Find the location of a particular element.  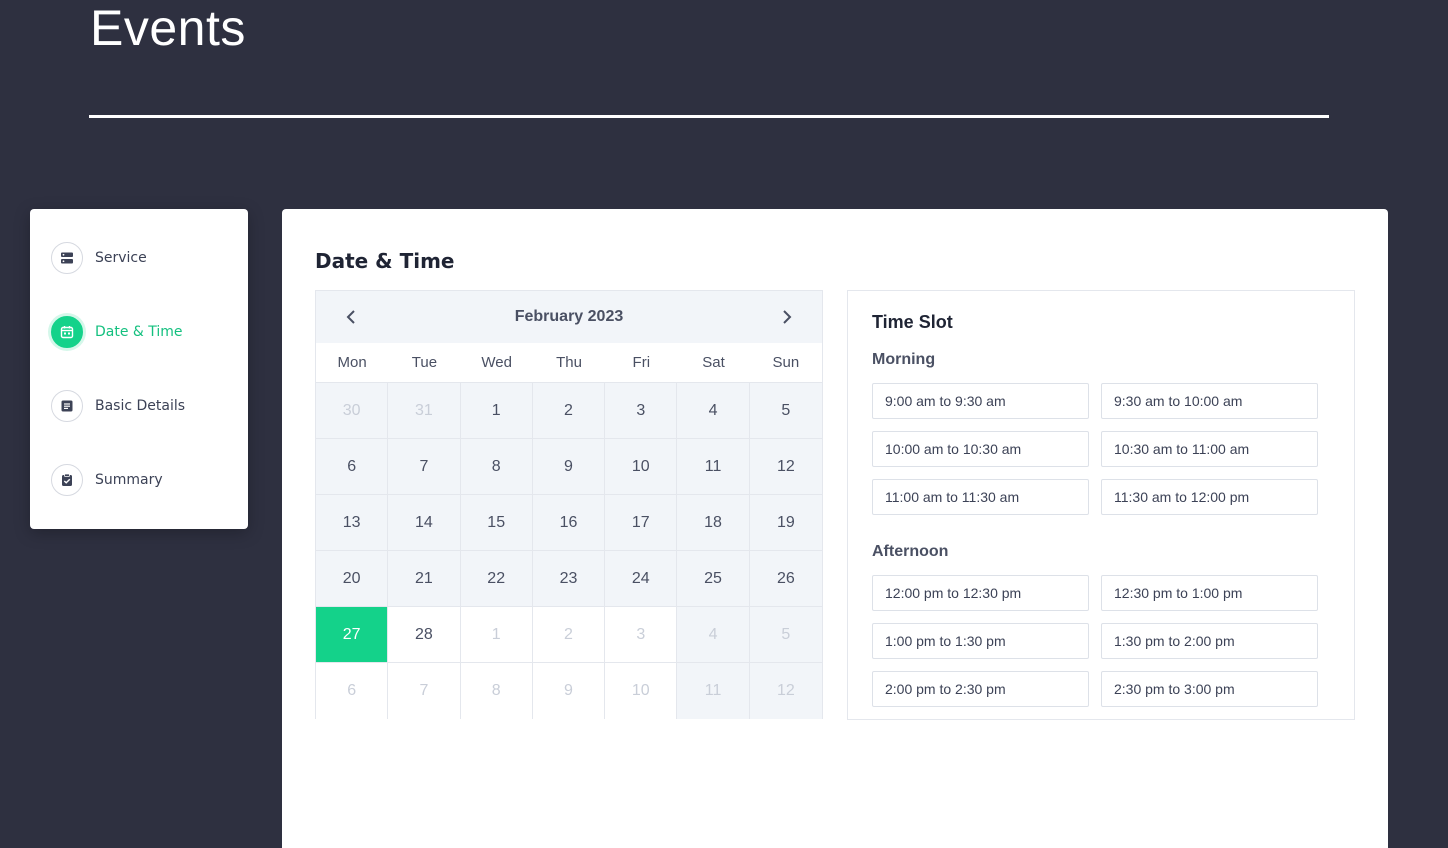

weekday-label: Wed is located at coordinates (496, 362).